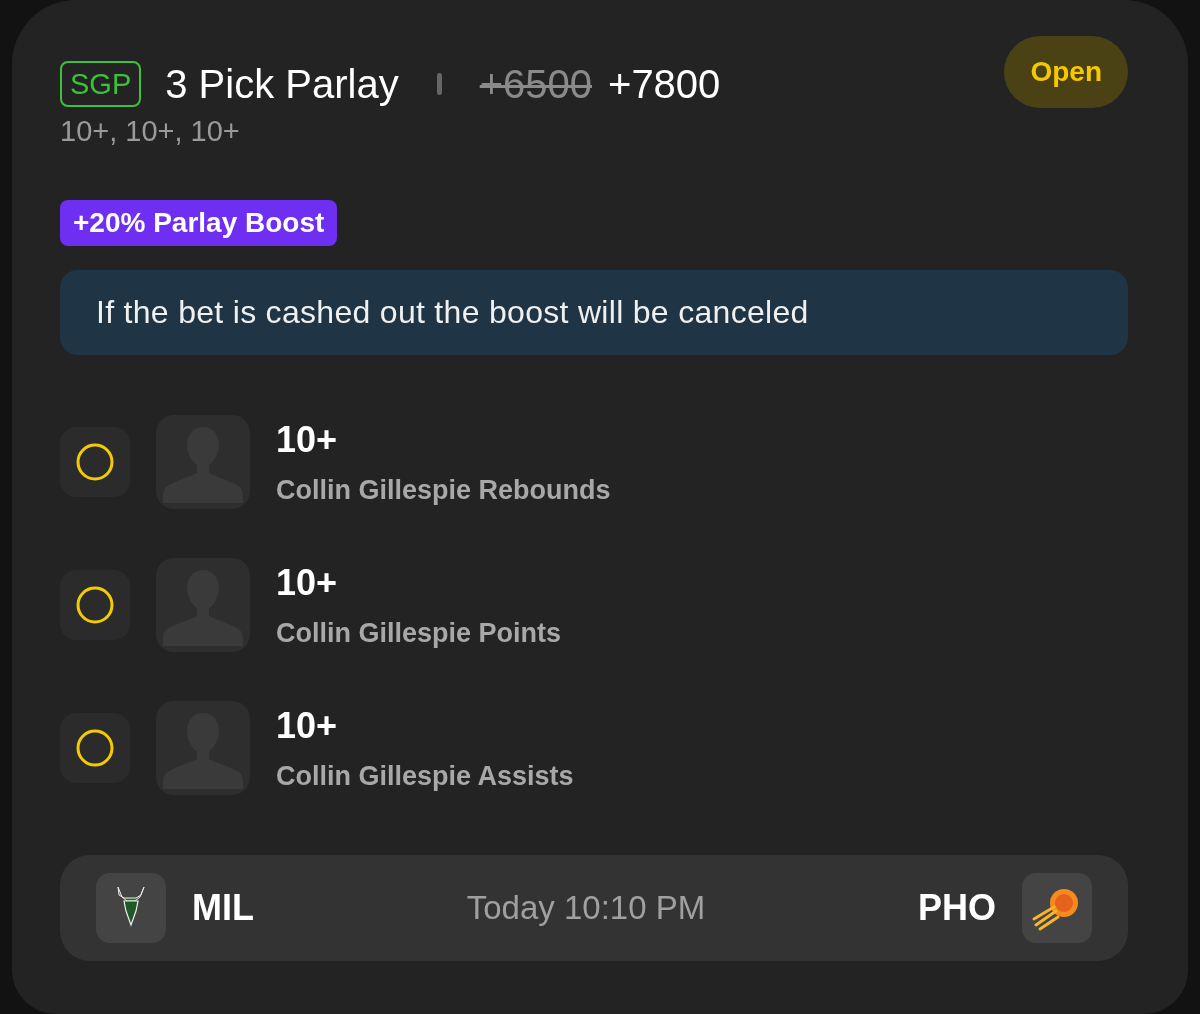  I want to click on original-odds: +6500, so click(535, 84).